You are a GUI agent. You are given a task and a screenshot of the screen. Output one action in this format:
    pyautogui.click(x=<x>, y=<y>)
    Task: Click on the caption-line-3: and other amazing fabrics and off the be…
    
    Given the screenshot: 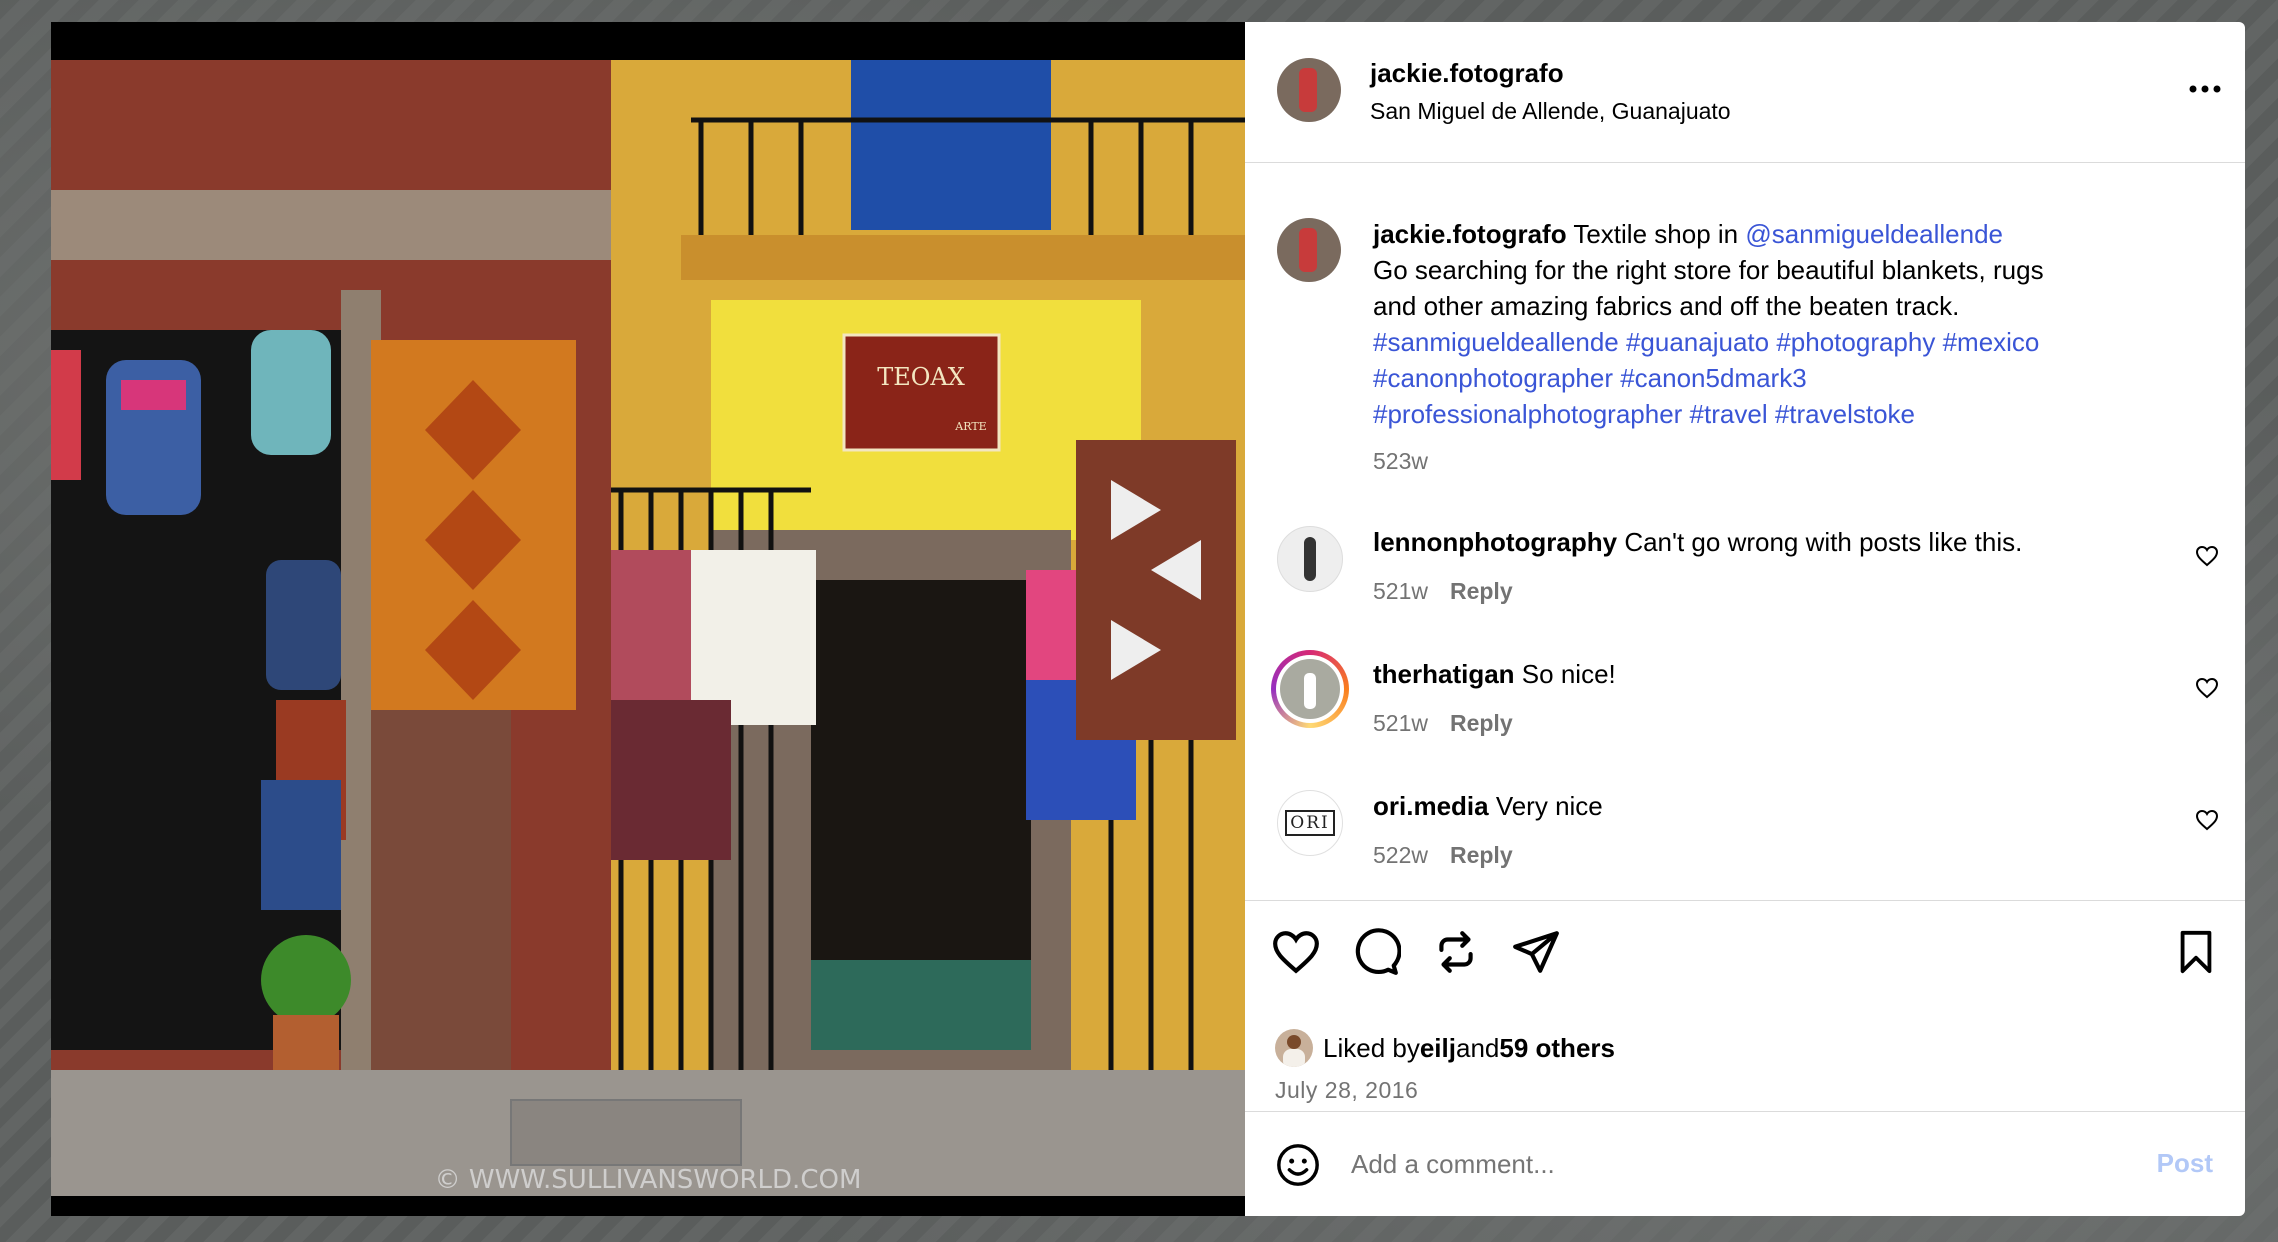 What is the action you would take?
    pyautogui.click(x=1666, y=306)
    